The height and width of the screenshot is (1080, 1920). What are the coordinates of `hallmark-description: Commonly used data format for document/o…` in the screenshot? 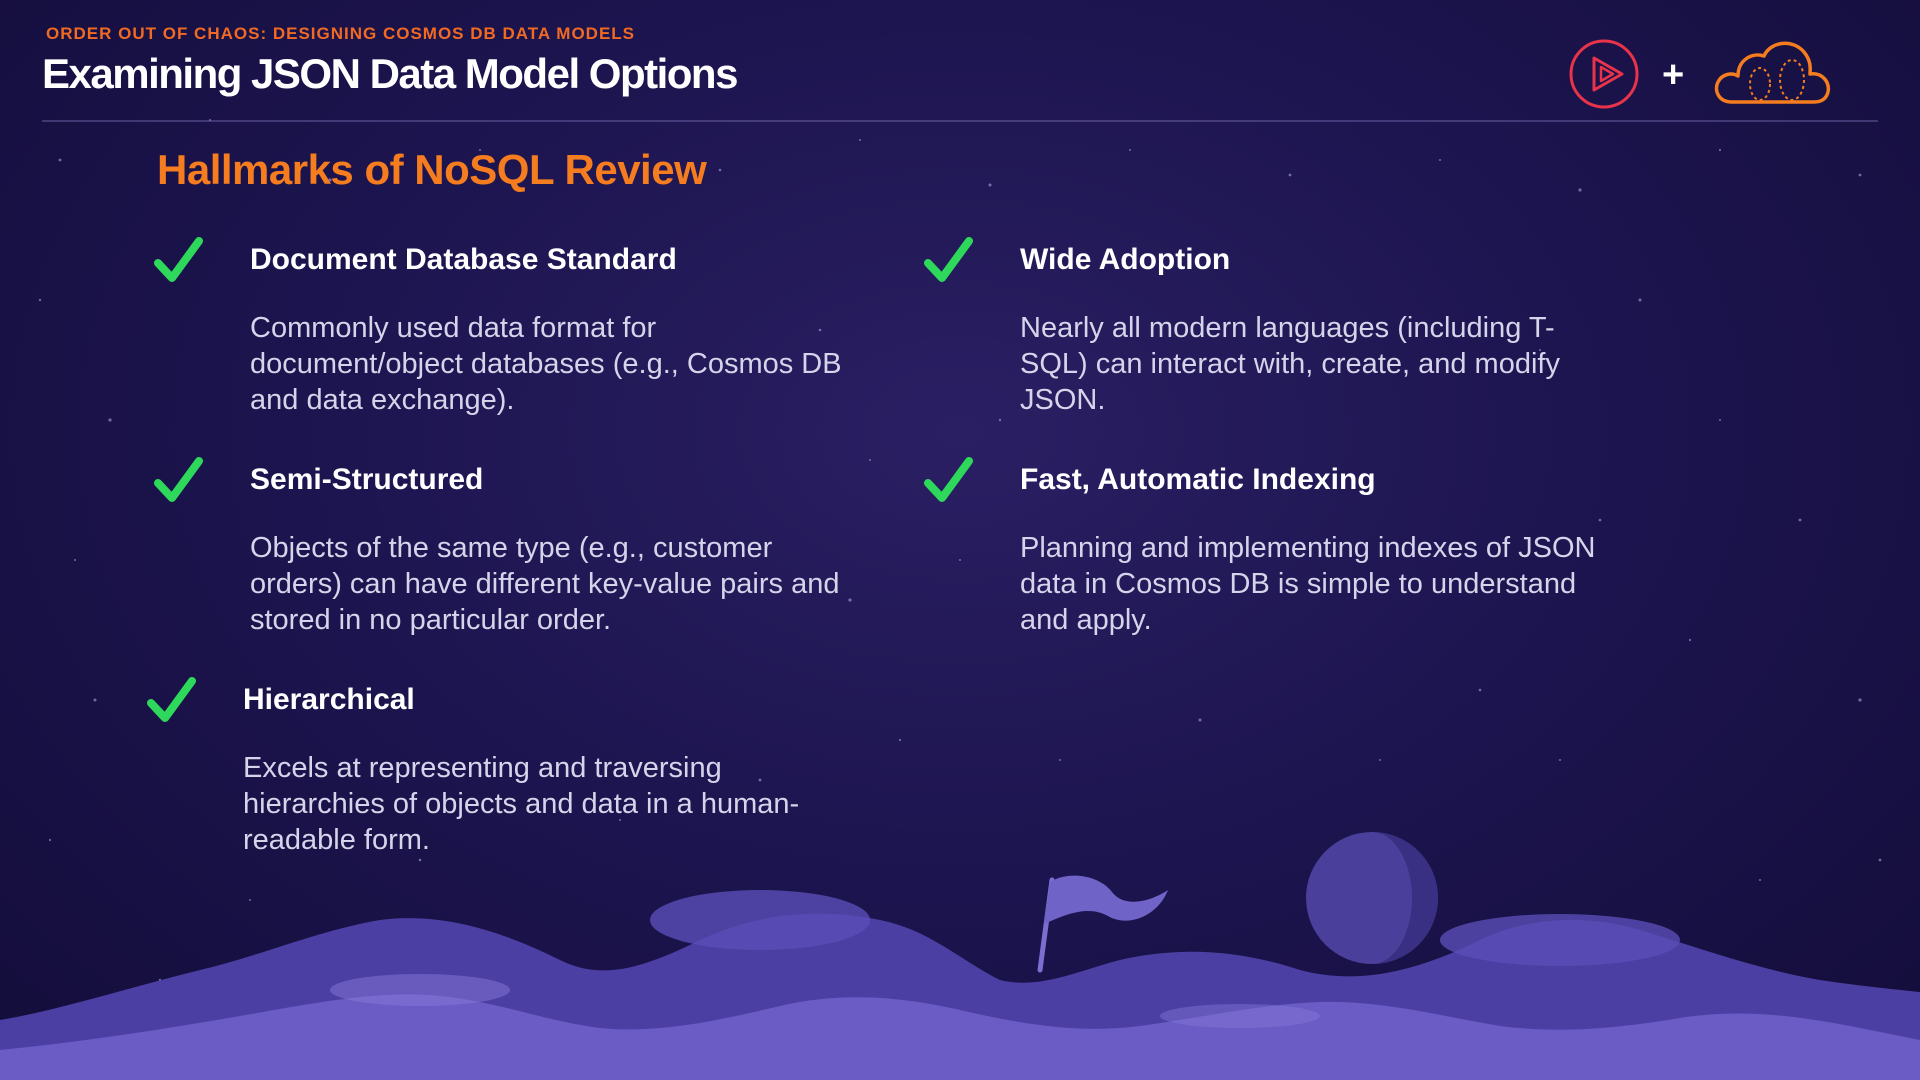 It's located at (546, 364).